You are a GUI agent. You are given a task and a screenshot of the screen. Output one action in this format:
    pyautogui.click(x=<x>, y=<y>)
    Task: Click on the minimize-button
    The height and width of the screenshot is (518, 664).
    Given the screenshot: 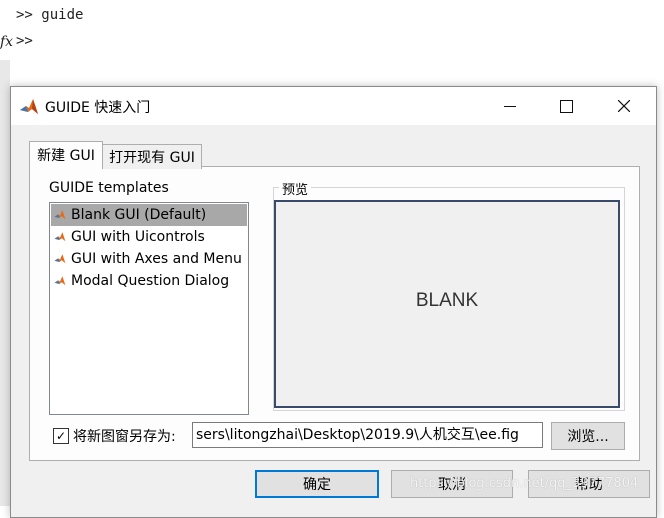 What is the action you would take?
    pyautogui.click(x=510, y=106)
    